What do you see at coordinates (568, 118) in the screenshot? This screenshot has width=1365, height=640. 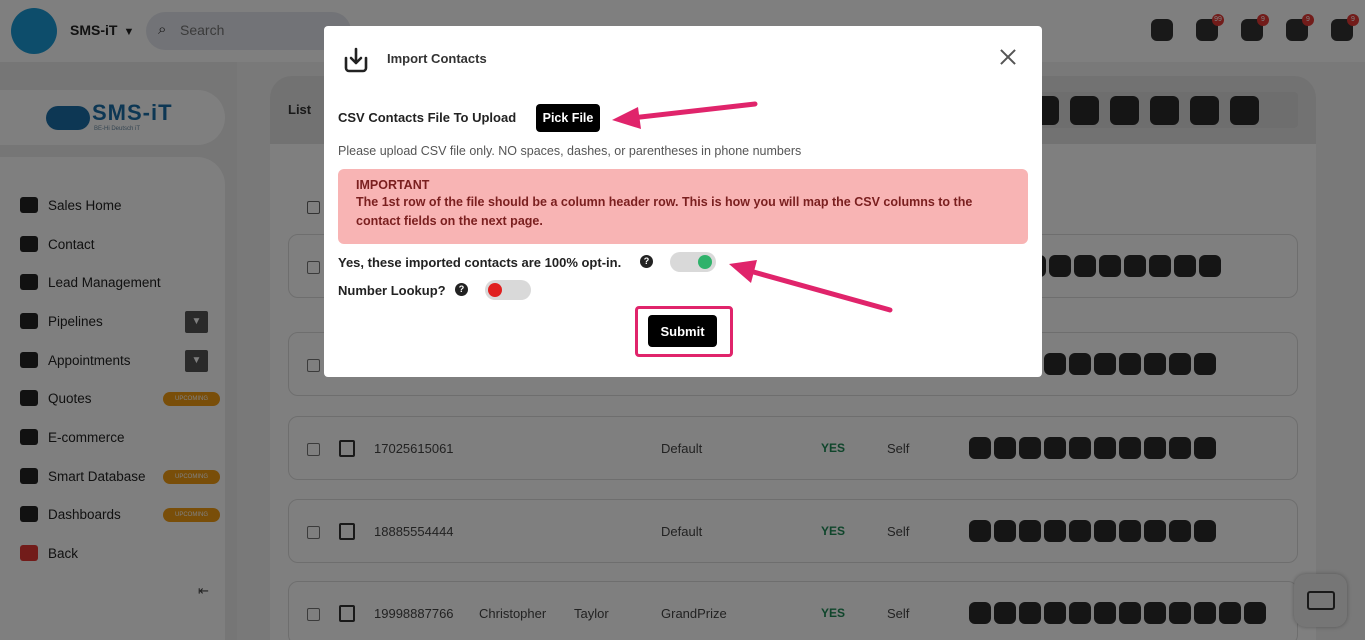 I see `pick-file-button: Pick File` at bounding box center [568, 118].